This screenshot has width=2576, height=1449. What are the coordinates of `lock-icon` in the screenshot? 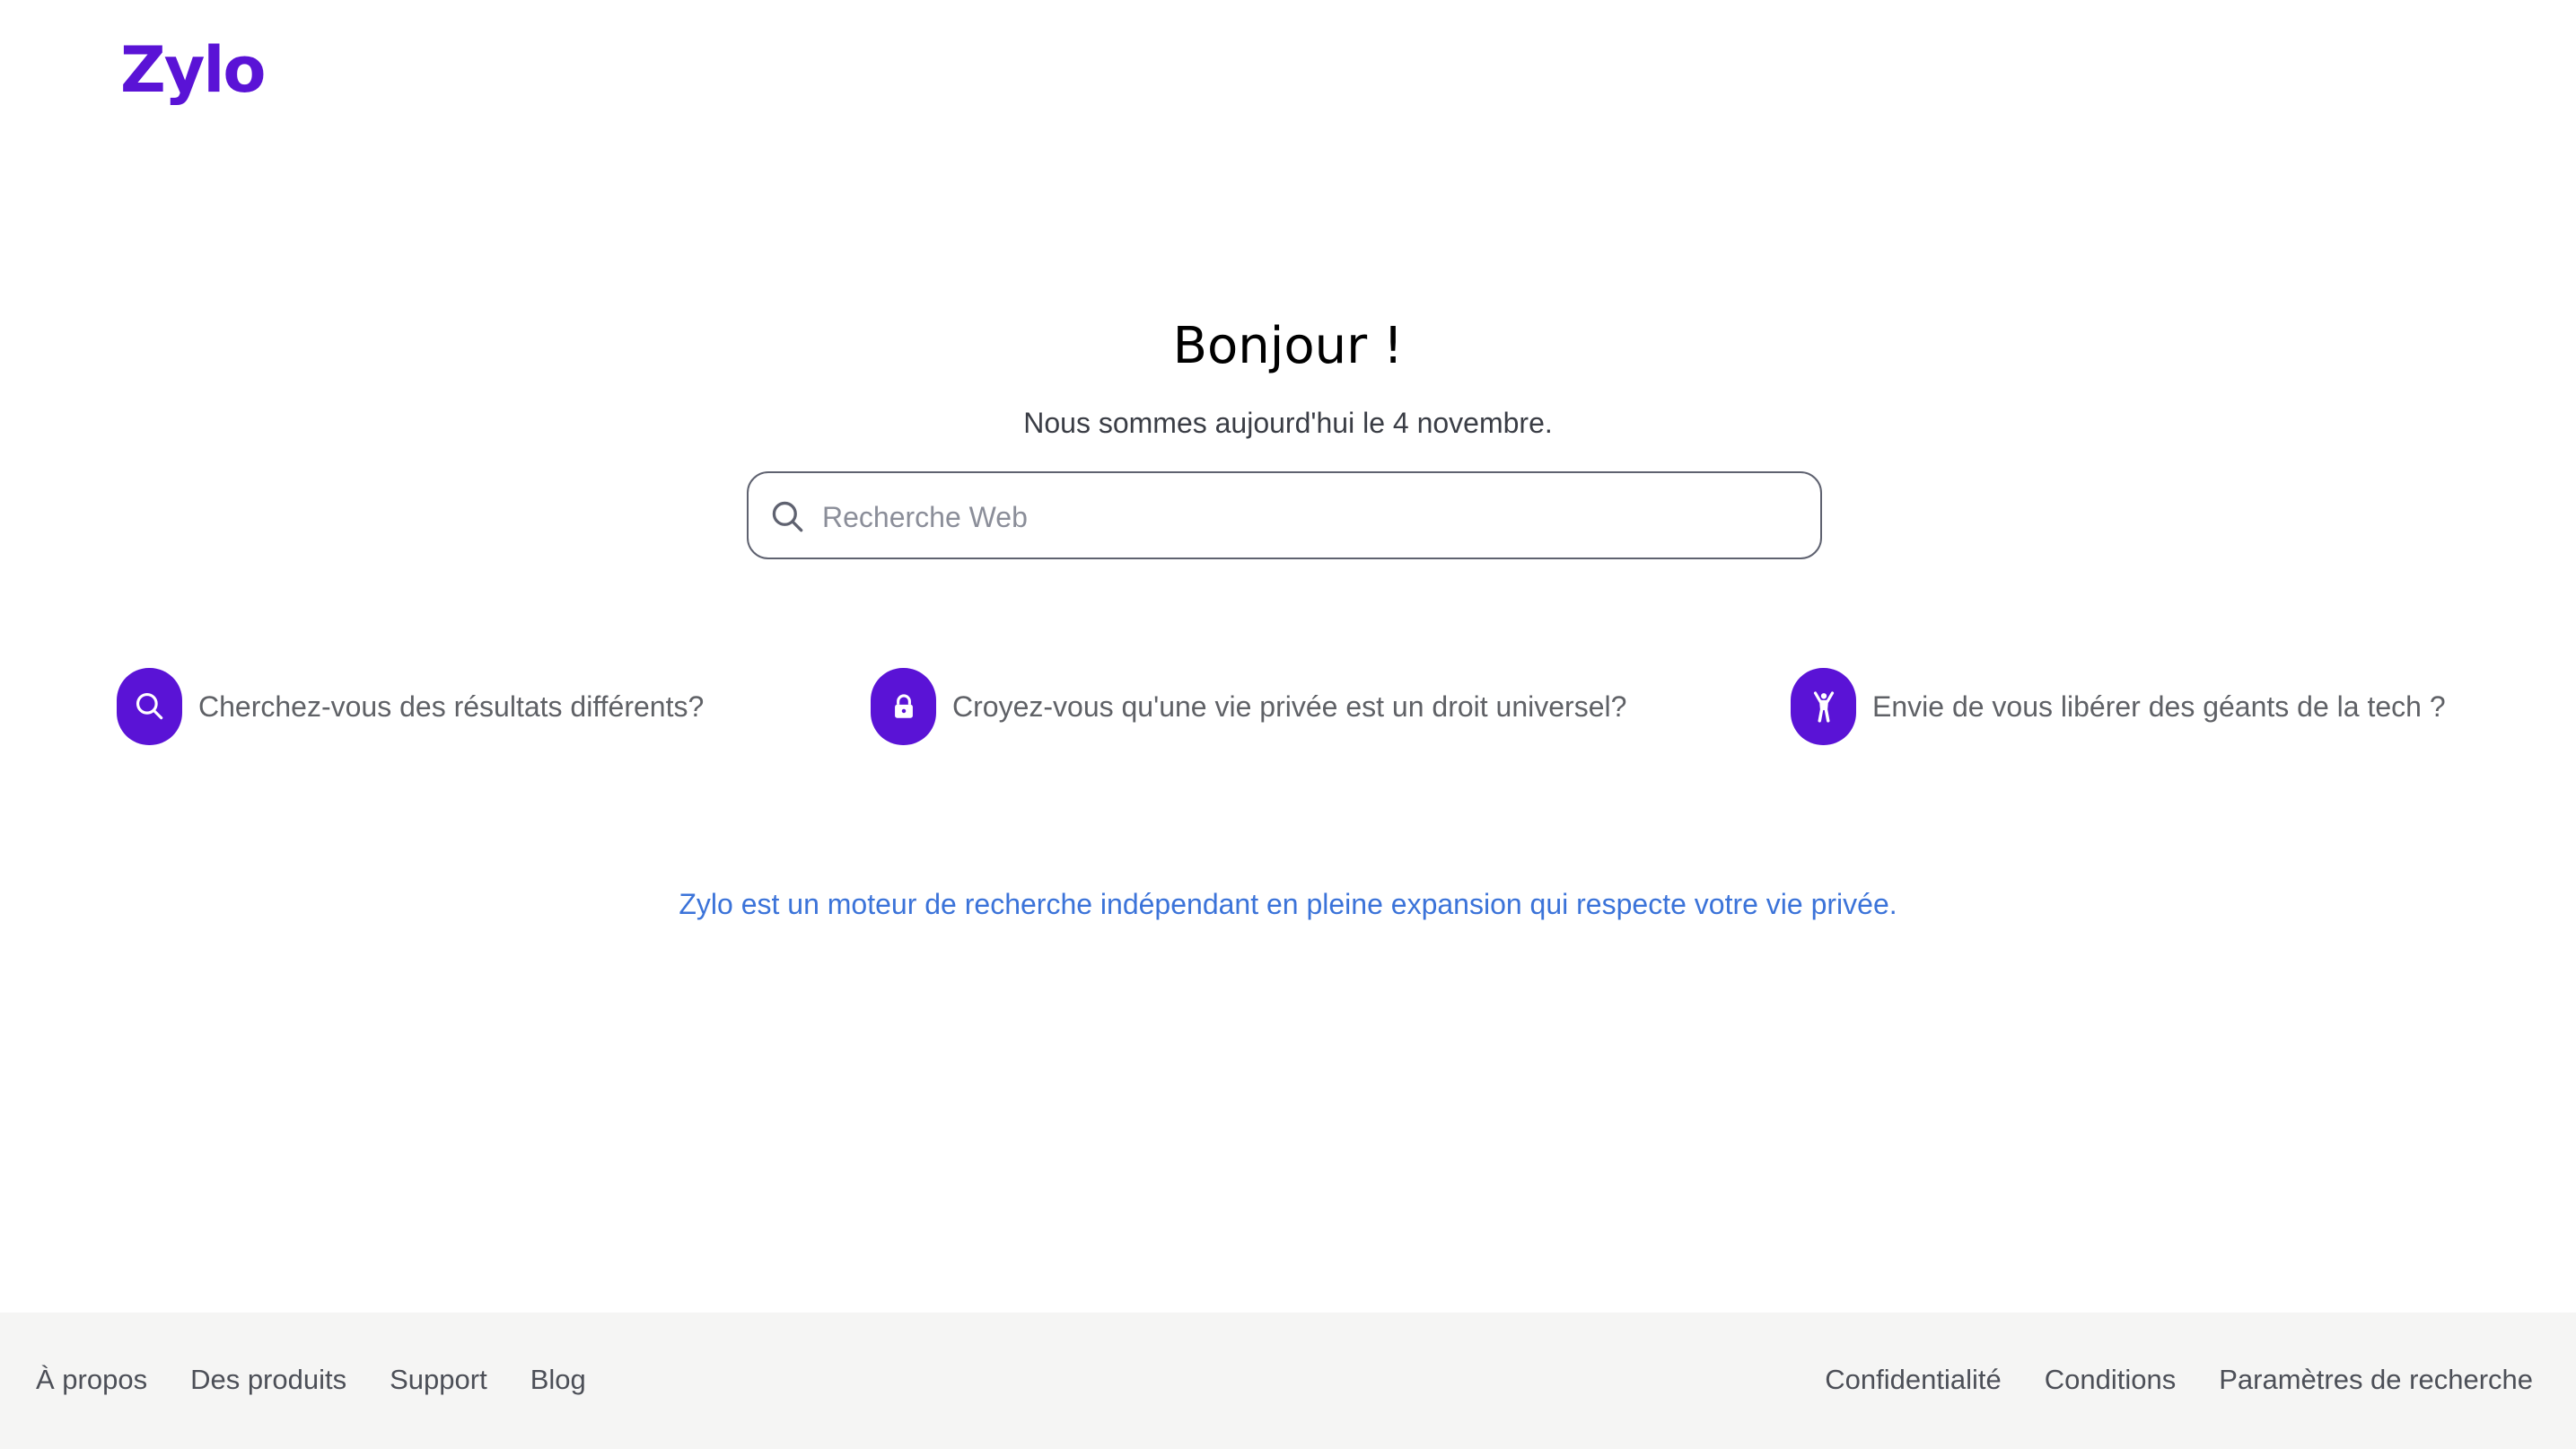 It's located at (903, 706).